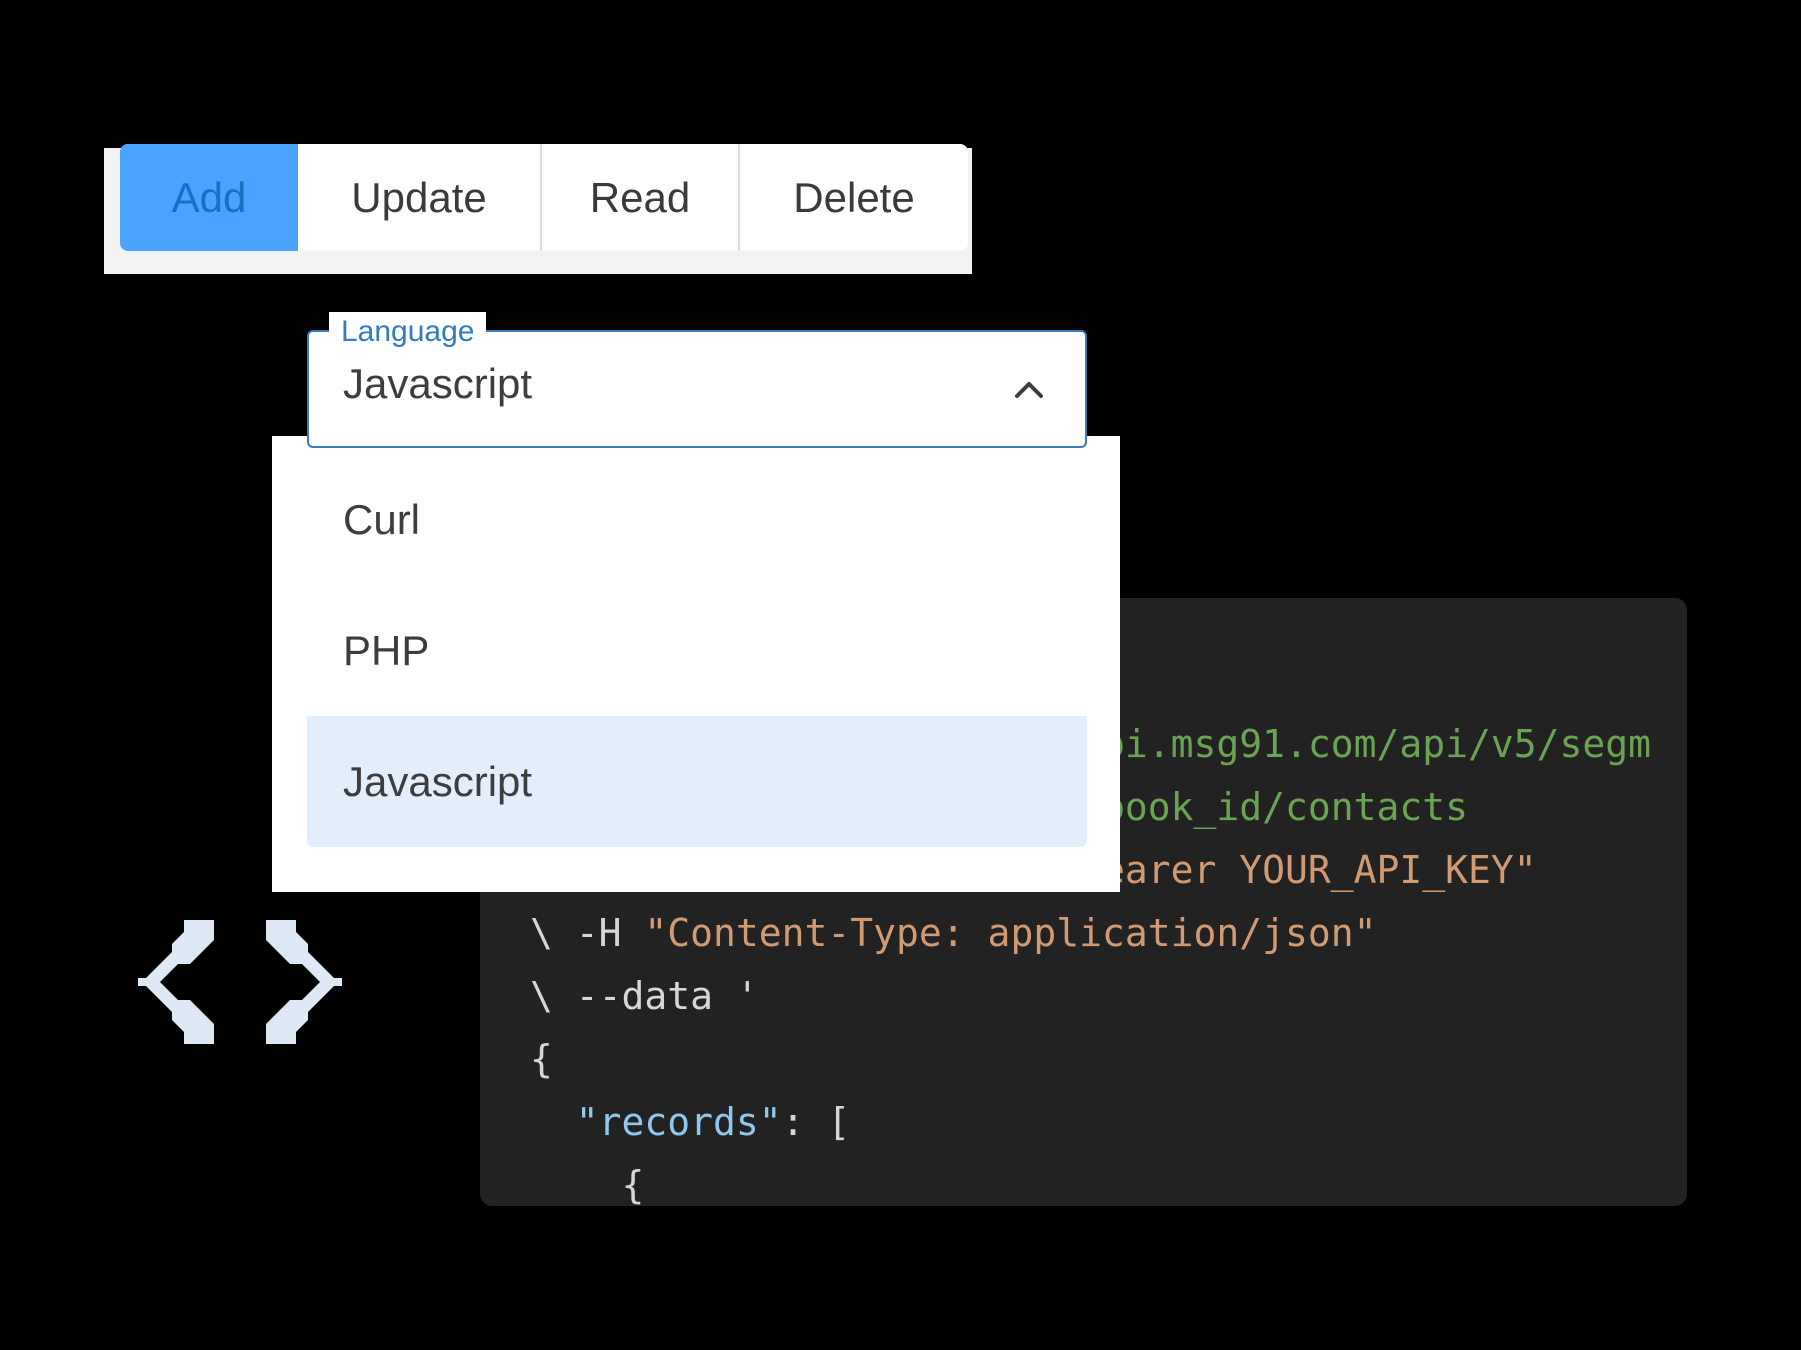 The width and height of the screenshot is (1801, 1350). Describe the element at coordinates (1029, 390) in the screenshot. I see `chevron-up-icon` at that location.